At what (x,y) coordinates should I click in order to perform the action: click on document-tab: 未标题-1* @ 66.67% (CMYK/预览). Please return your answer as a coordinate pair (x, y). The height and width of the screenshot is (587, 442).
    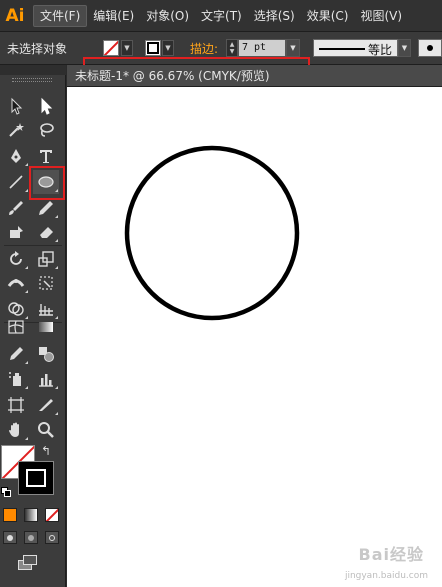
    Looking at the image, I should click on (254, 76).